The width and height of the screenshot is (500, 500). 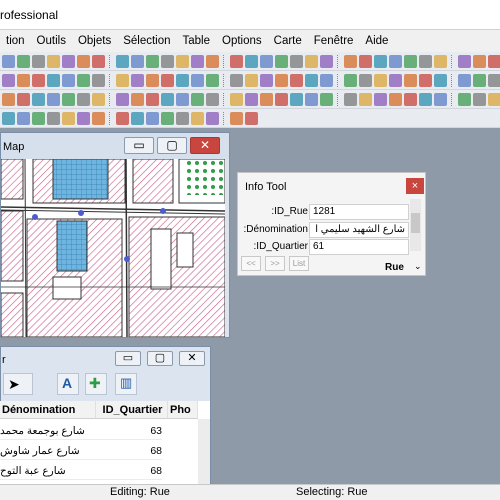 I want to click on table-cell-denomination: شارع عمار شاوش, so click(x=48, y=451).